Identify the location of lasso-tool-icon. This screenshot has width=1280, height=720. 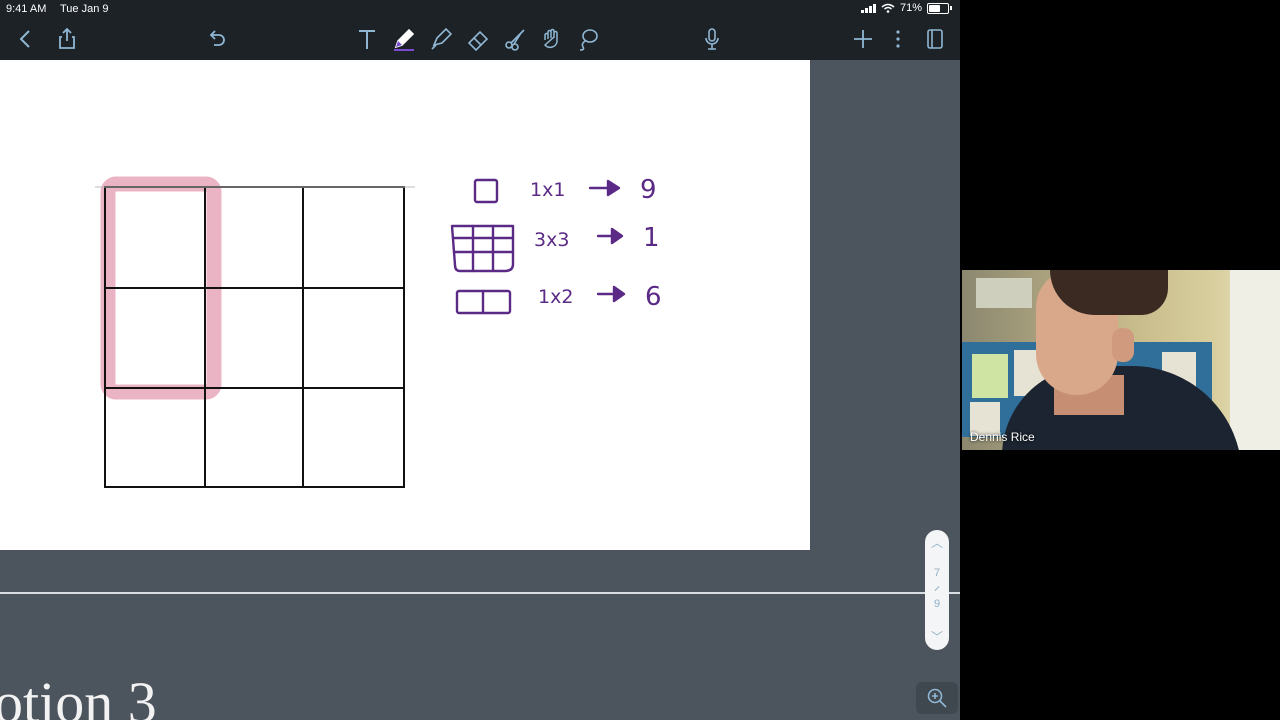
(588, 39).